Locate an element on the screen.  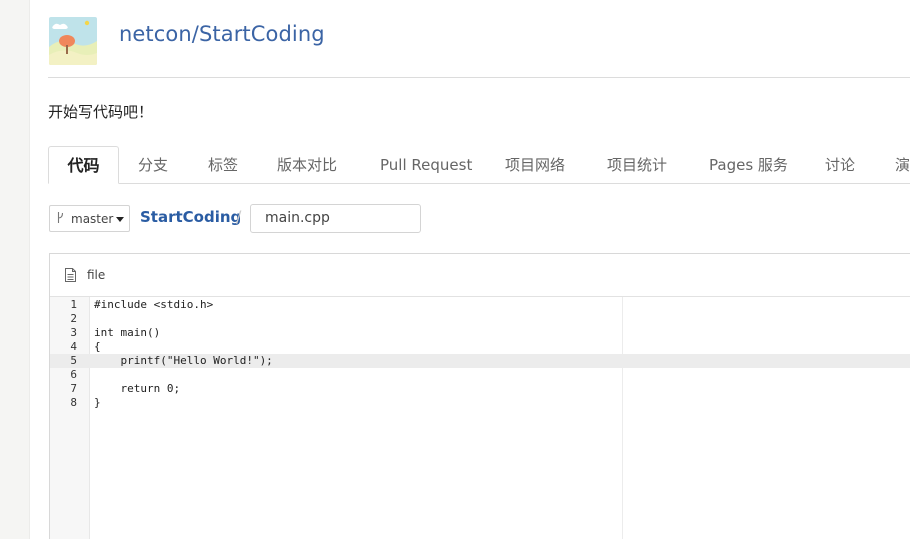
line-number: 6 is located at coordinates (73, 374).